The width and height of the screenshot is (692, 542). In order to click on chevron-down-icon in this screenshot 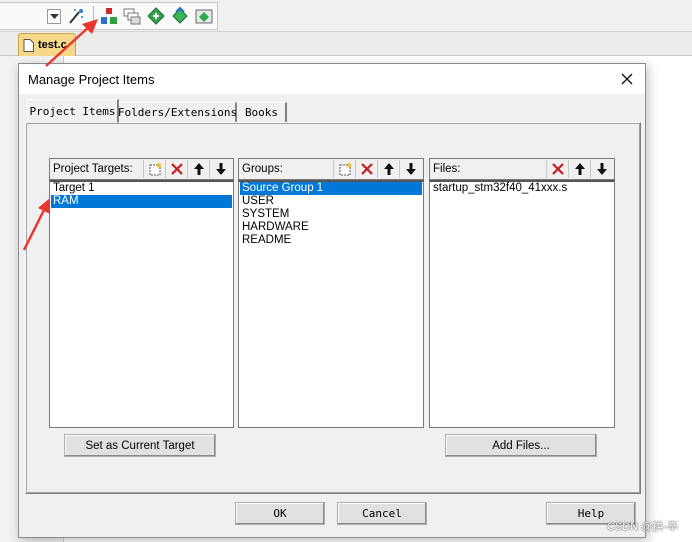, I will do `click(54, 16)`.